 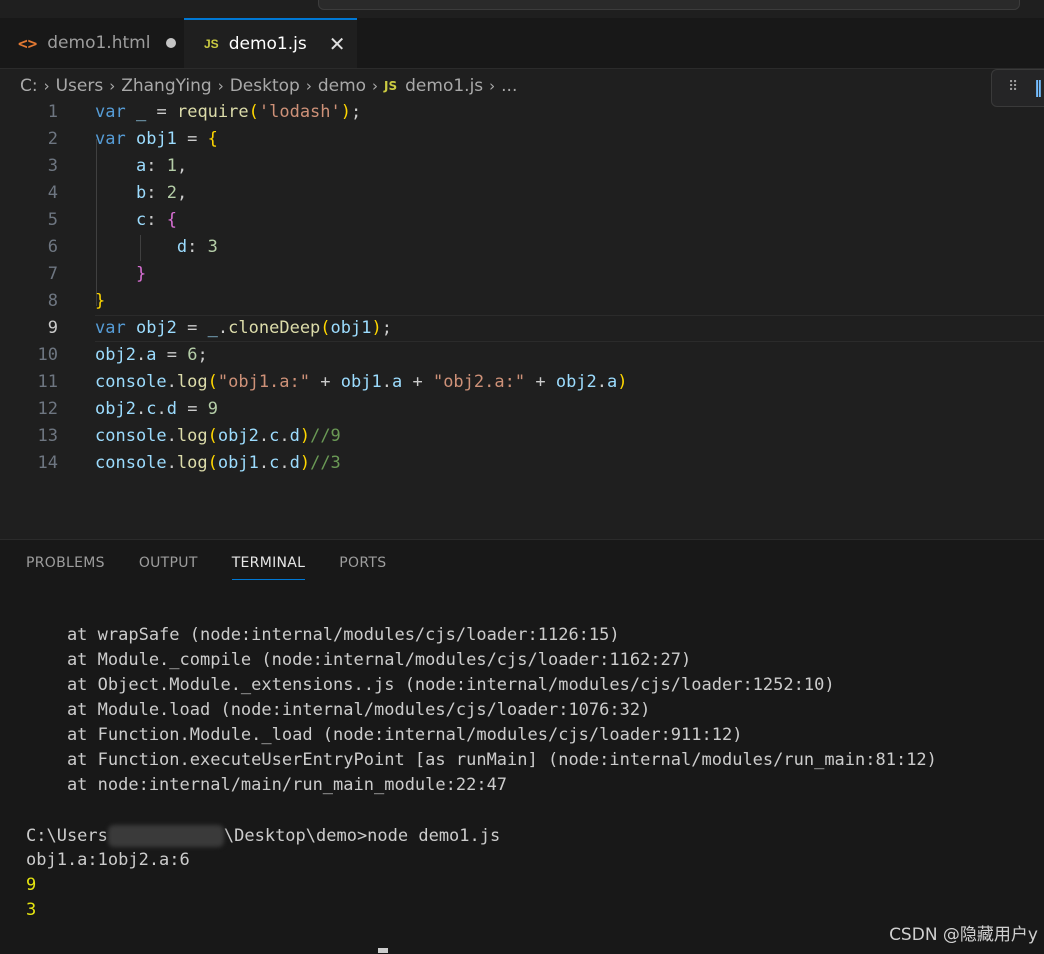 What do you see at coordinates (108, 860) in the screenshot?
I see `terminal-output-line: obj1.a:1obj2.a:6` at bounding box center [108, 860].